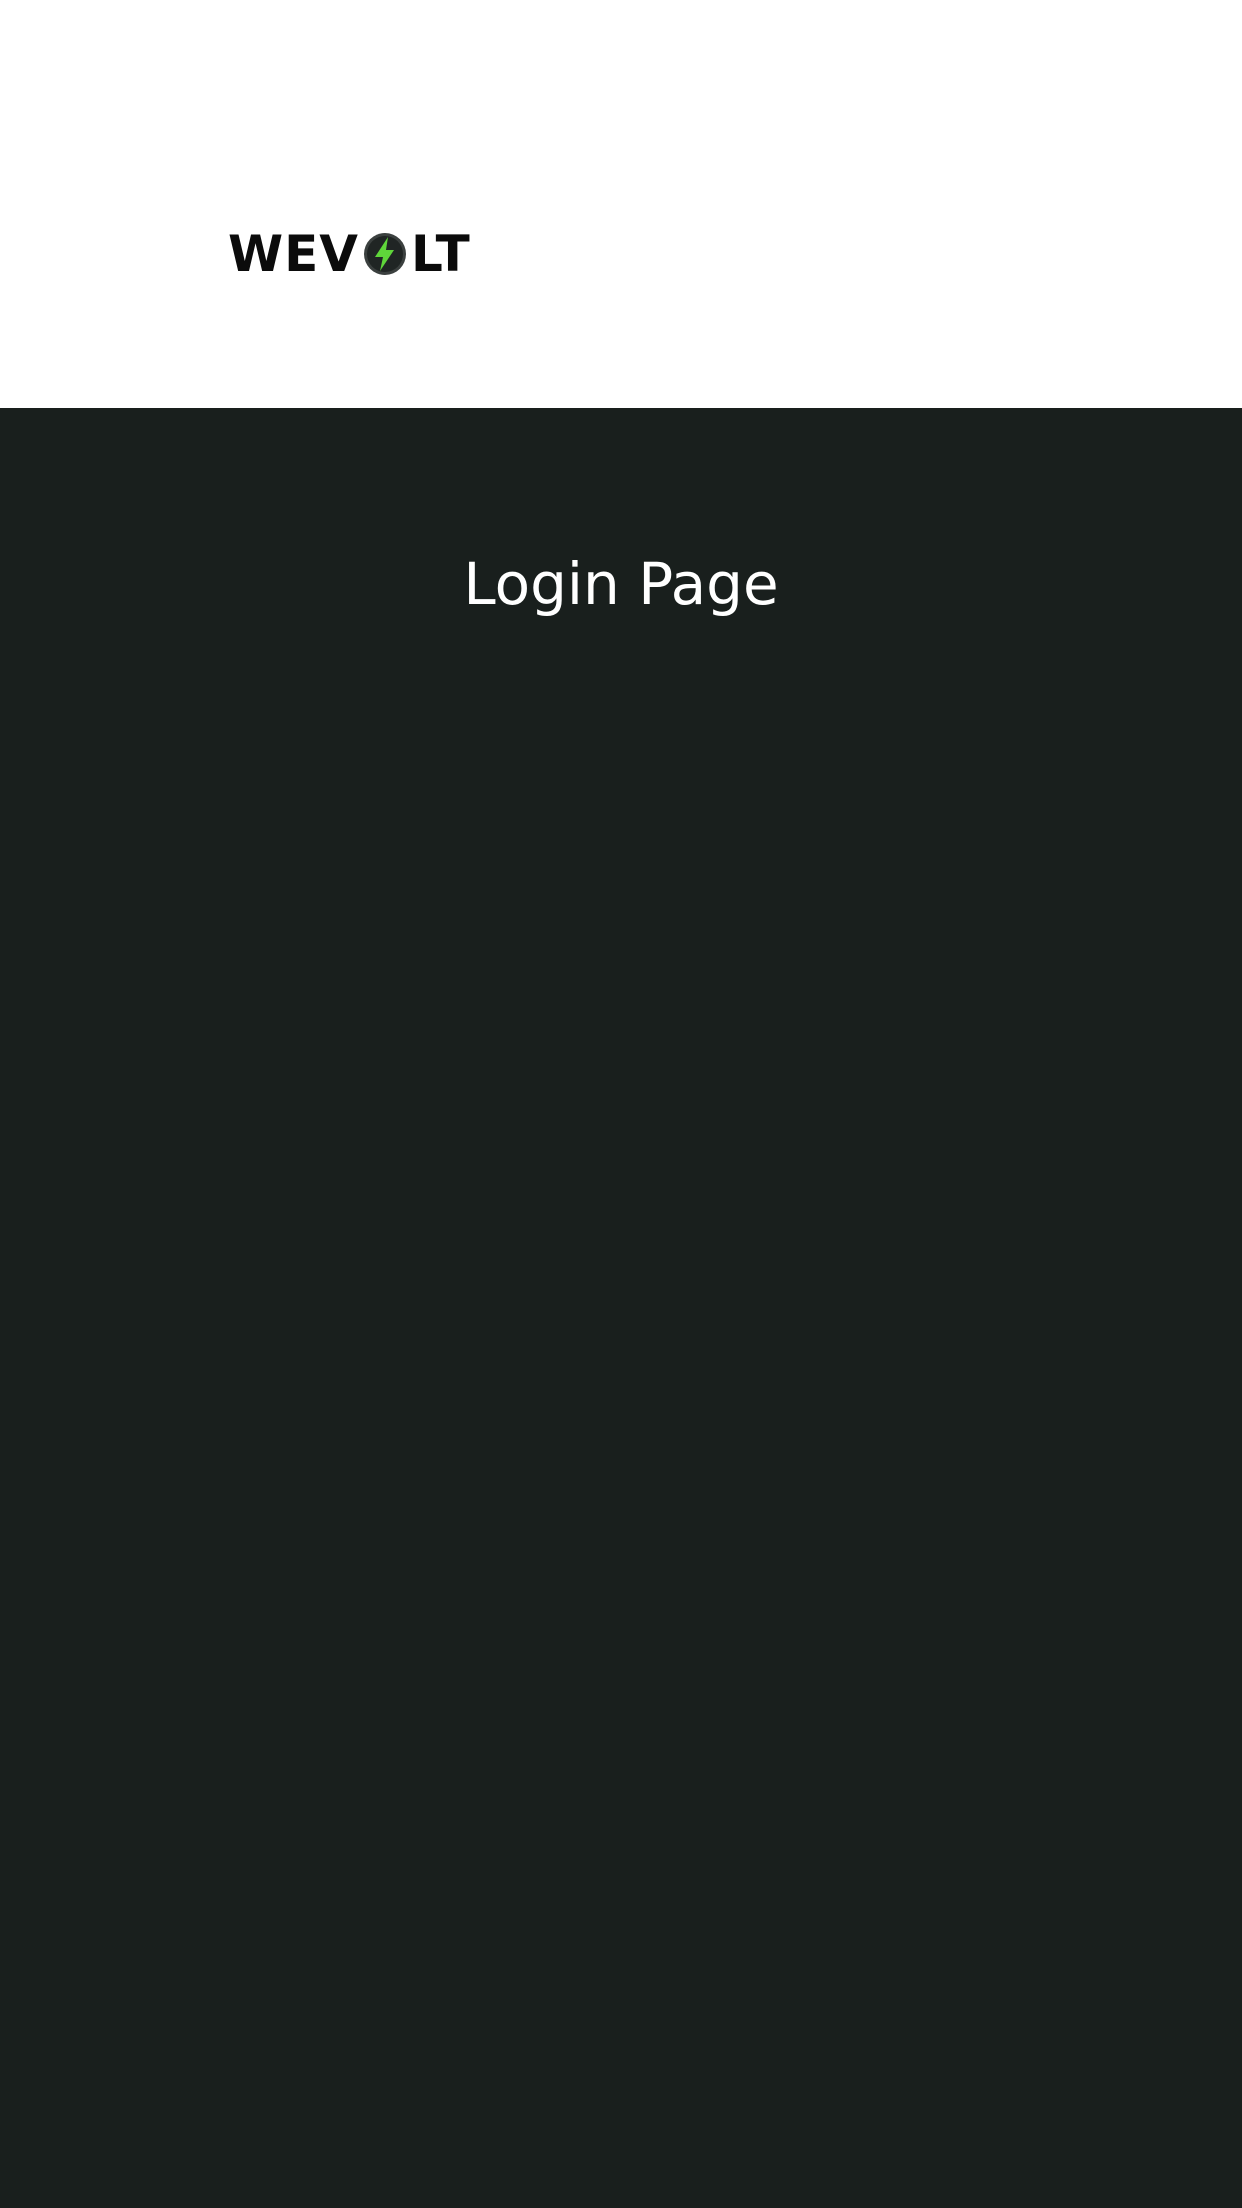 The image size is (1242, 2208). What do you see at coordinates (441, 254) in the screenshot?
I see `logo-text-end: LT` at bounding box center [441, 254].